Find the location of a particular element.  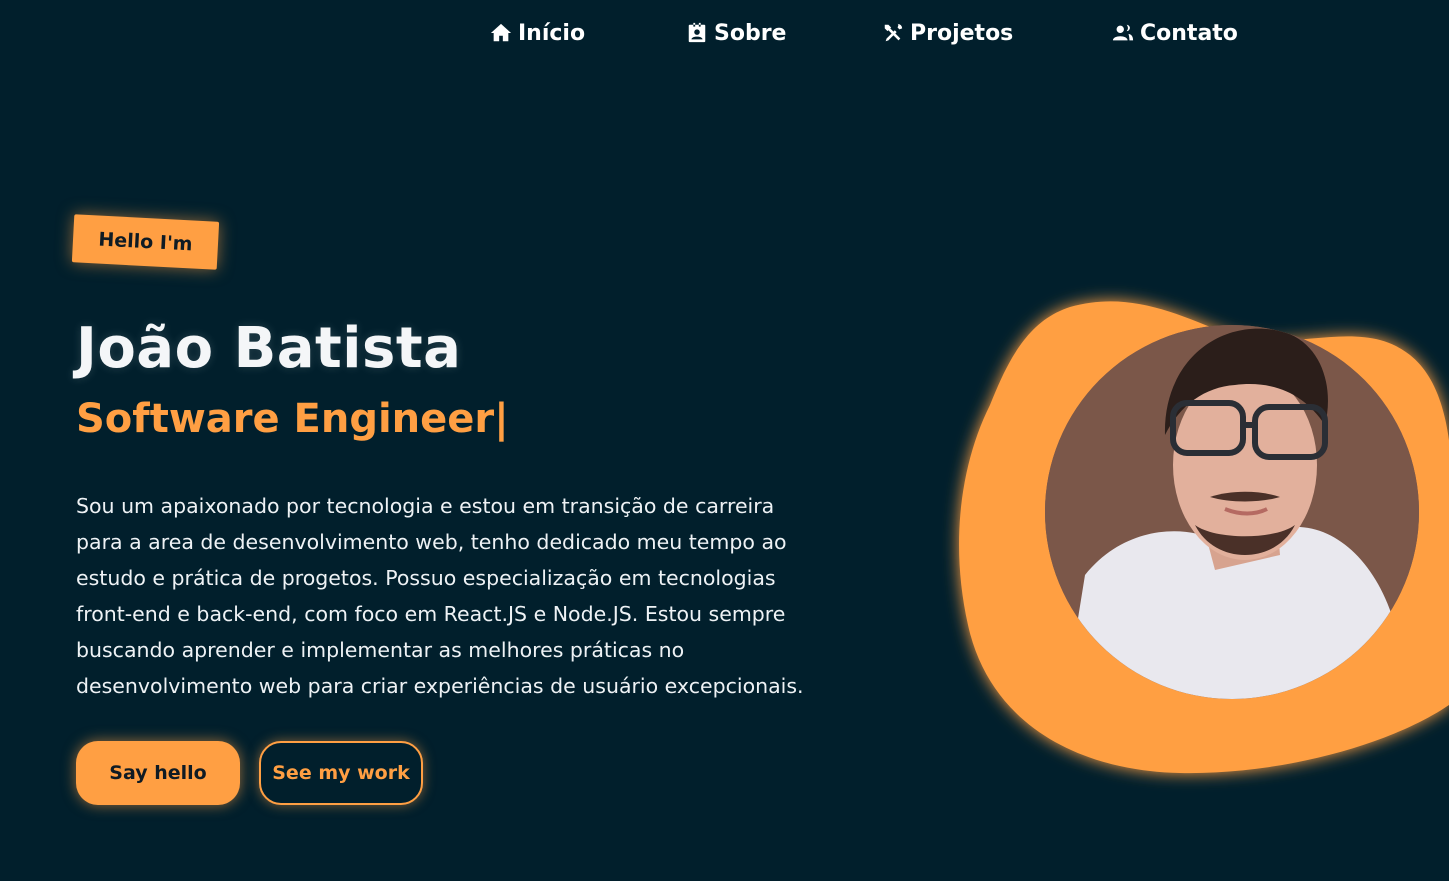

nav-item-label: Projetos is located at coordinates (962, 33).